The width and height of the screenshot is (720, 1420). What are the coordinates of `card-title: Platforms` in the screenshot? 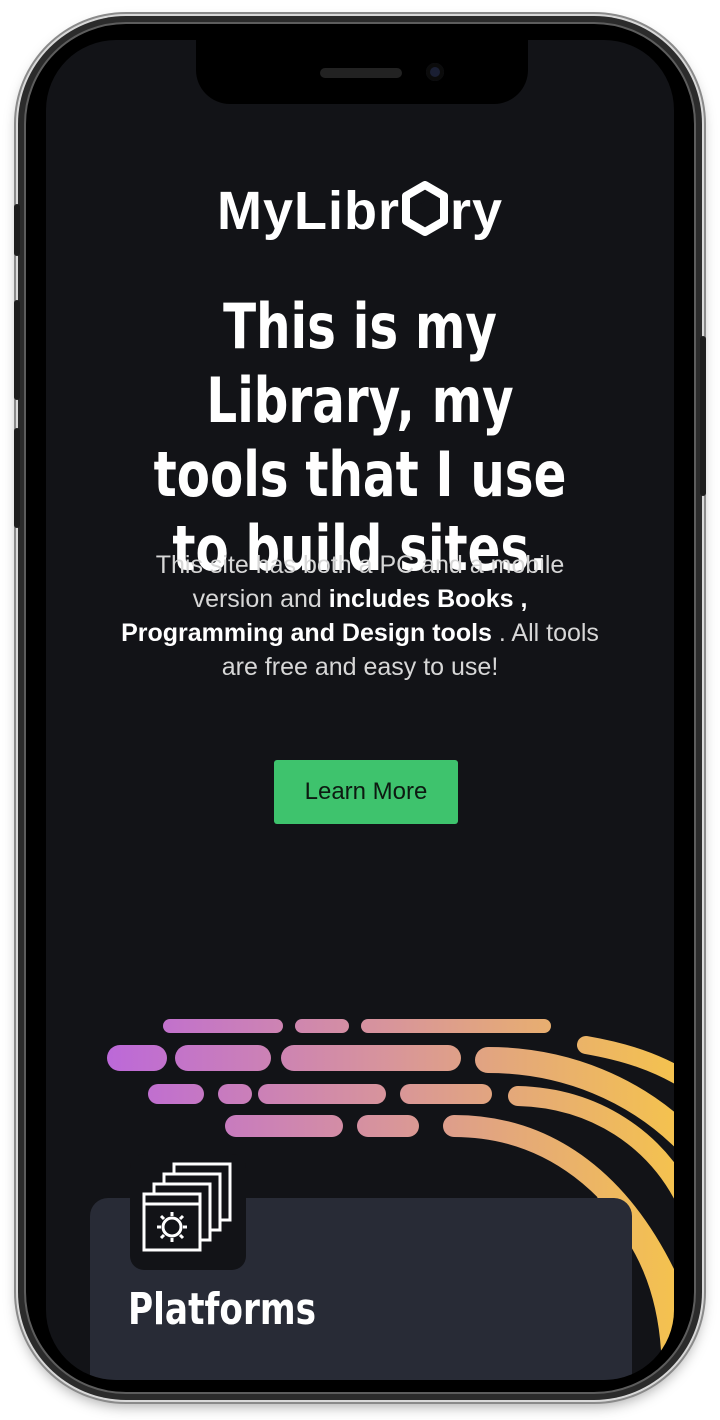 It's located at (222, 1309).